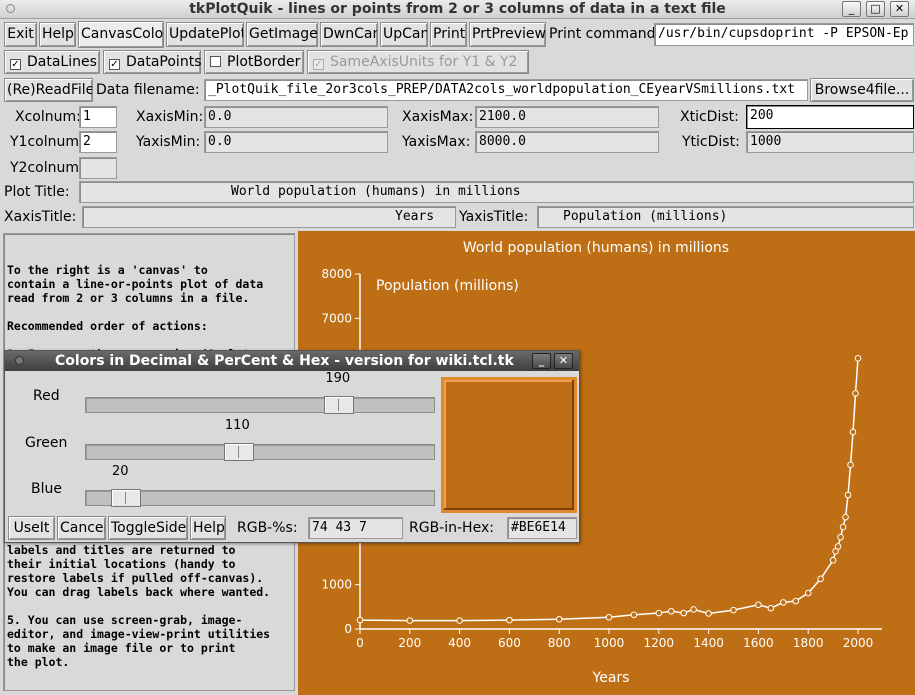  I want to click on toggle-side-button: ToggleSide, so click(148, 528).